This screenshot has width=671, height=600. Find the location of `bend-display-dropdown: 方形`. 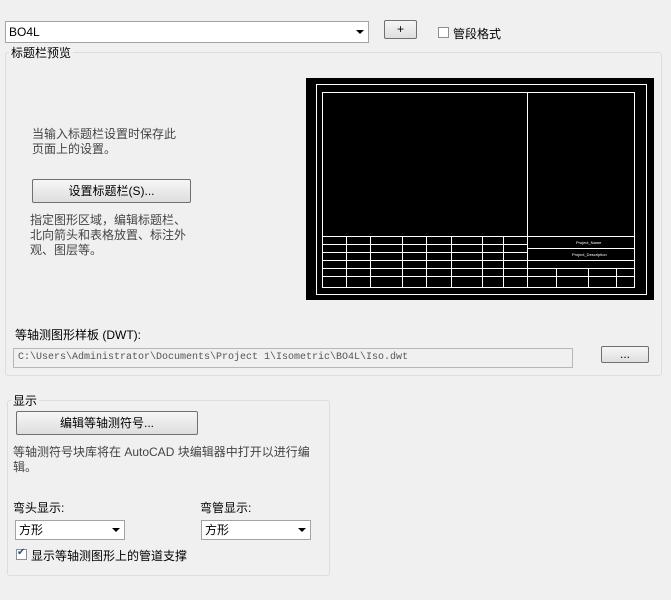

bend-display-dropdown: 方形 is located at coordinates (256, 530).